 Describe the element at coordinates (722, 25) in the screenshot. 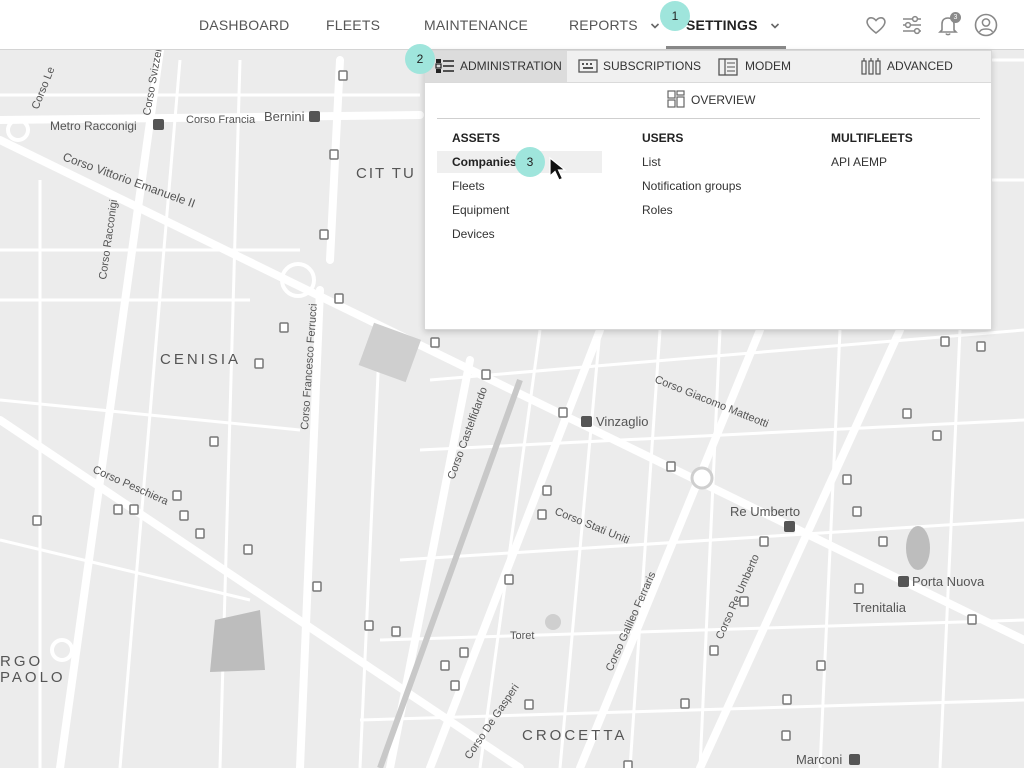

I see `nav-settings-label: SETTINGS` at that location.